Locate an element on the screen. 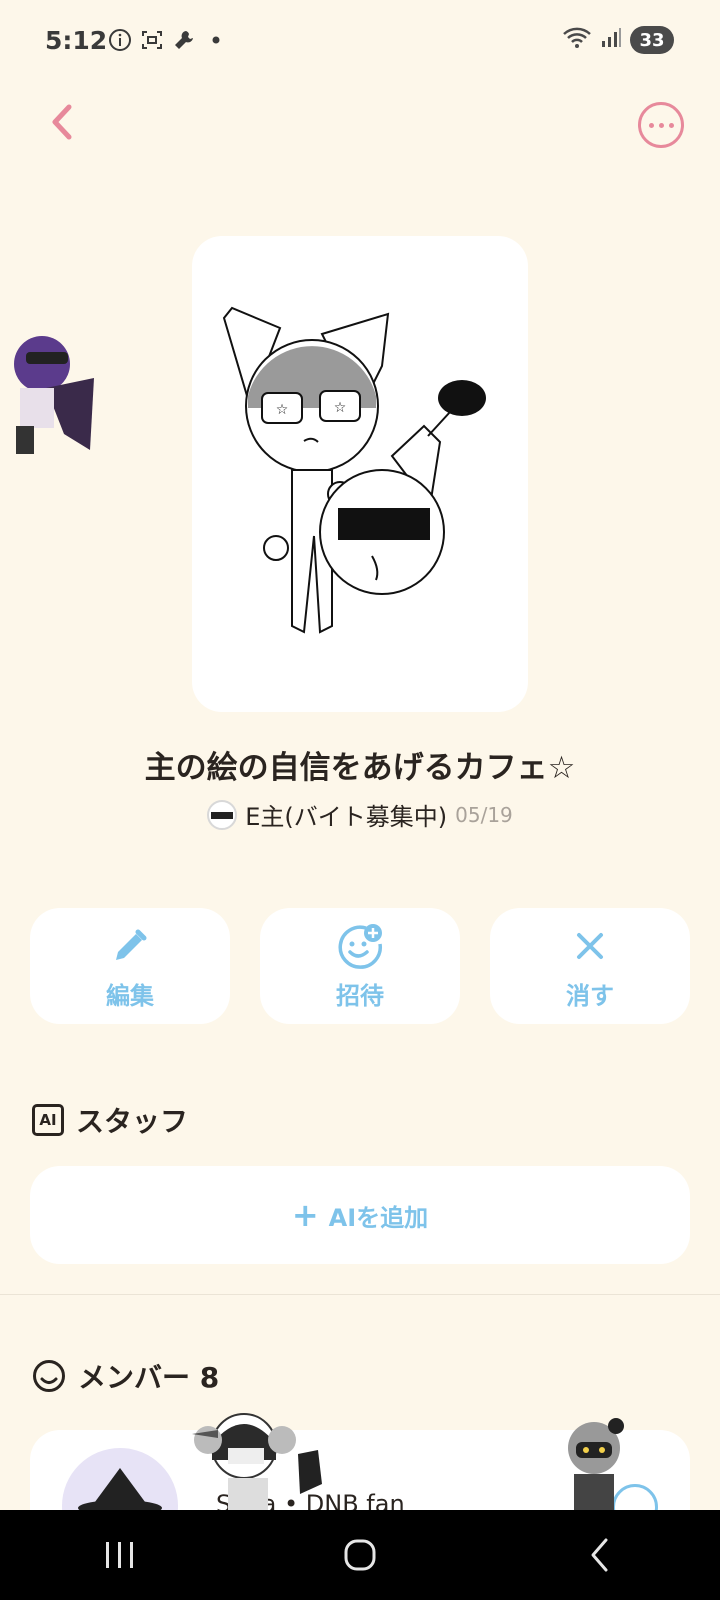 The image size is (720, 1600). home-icon is located at coordinates (360, 1555).